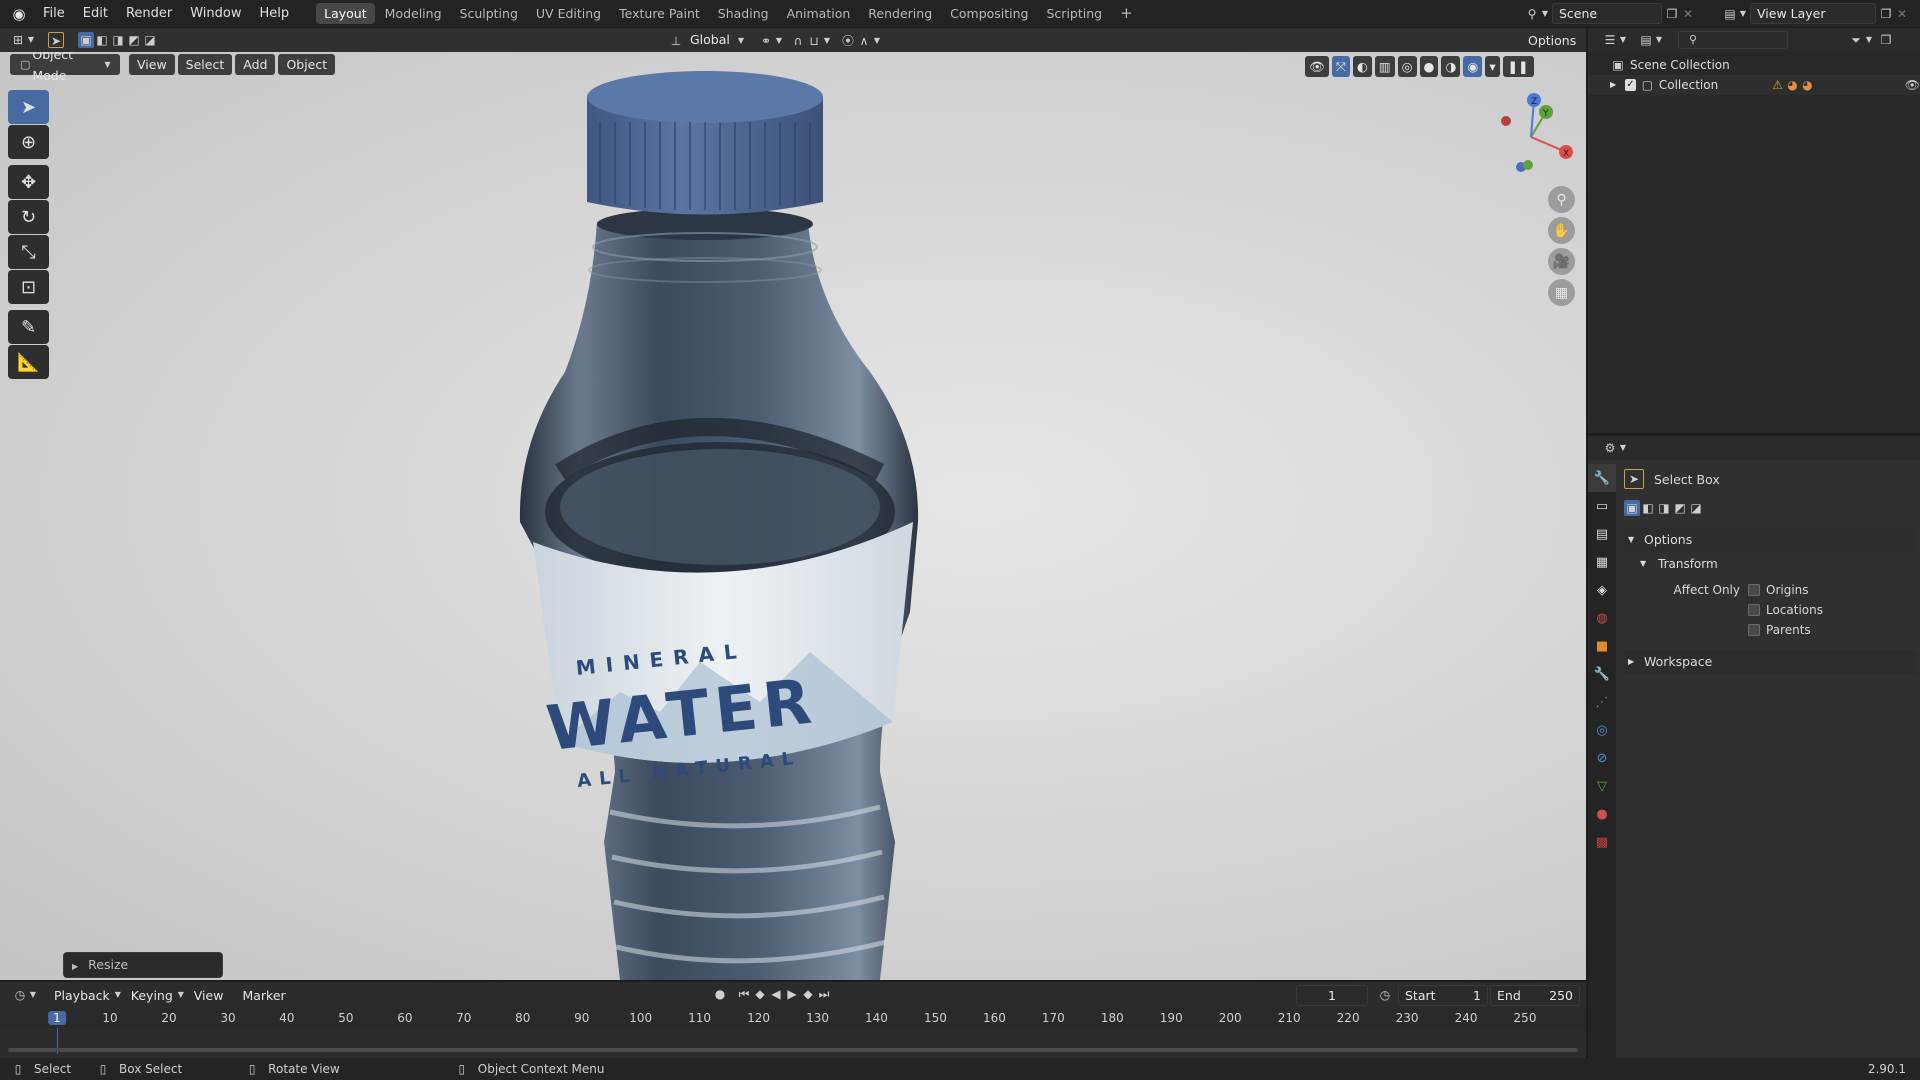 Image resolution: width=1920 pixels, height=1080 pixels. I want to click on jump-end-icon: ⏭, so click(824, 994).